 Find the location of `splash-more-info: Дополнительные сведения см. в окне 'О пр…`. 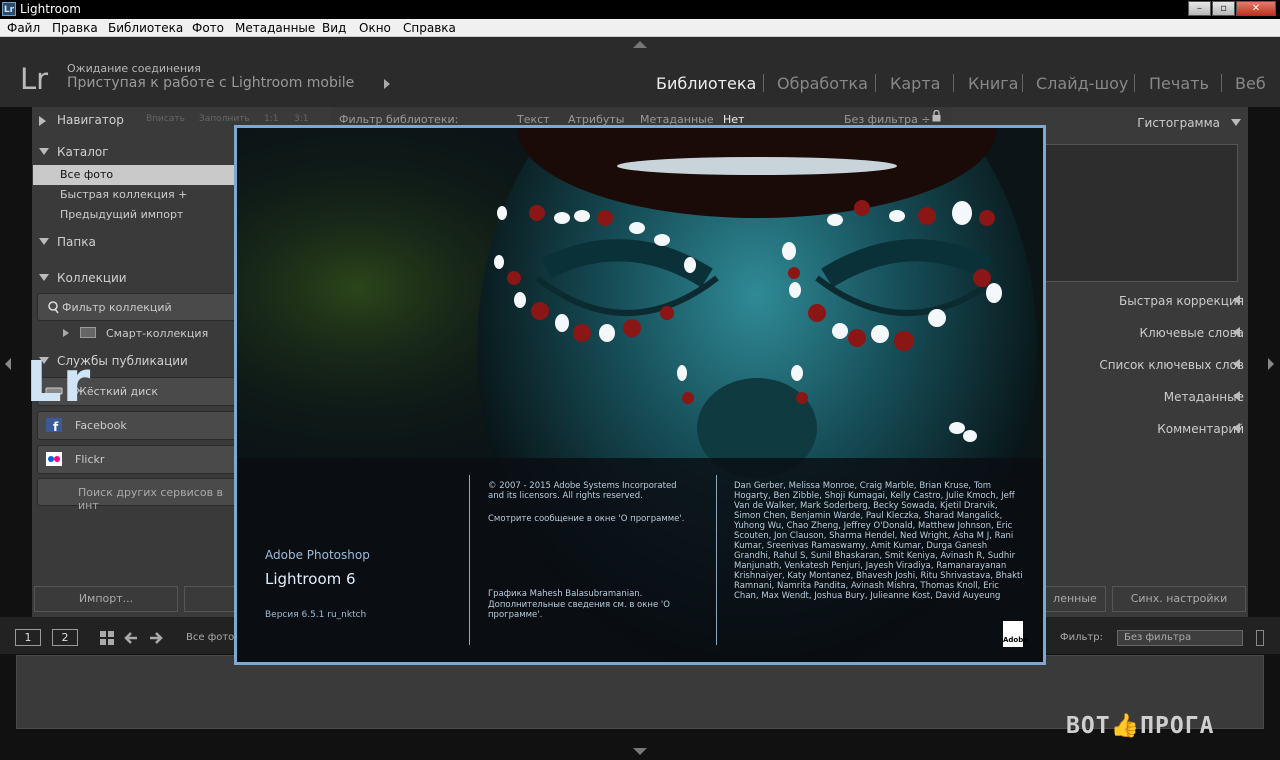

splash-more-info: Дополнительные сведения см. в окне 'О пр… is located at coordinates (579, 610).